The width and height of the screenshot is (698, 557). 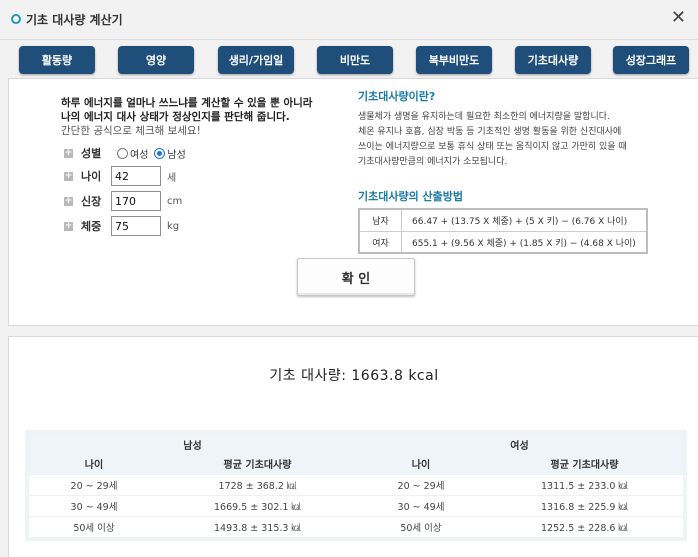 What do you see at coordinates (257, 507) in the screenshot?
I see `male-avg-cell: 1669.5 ± 302.1 ㎉` at bounding box center [257, 507].